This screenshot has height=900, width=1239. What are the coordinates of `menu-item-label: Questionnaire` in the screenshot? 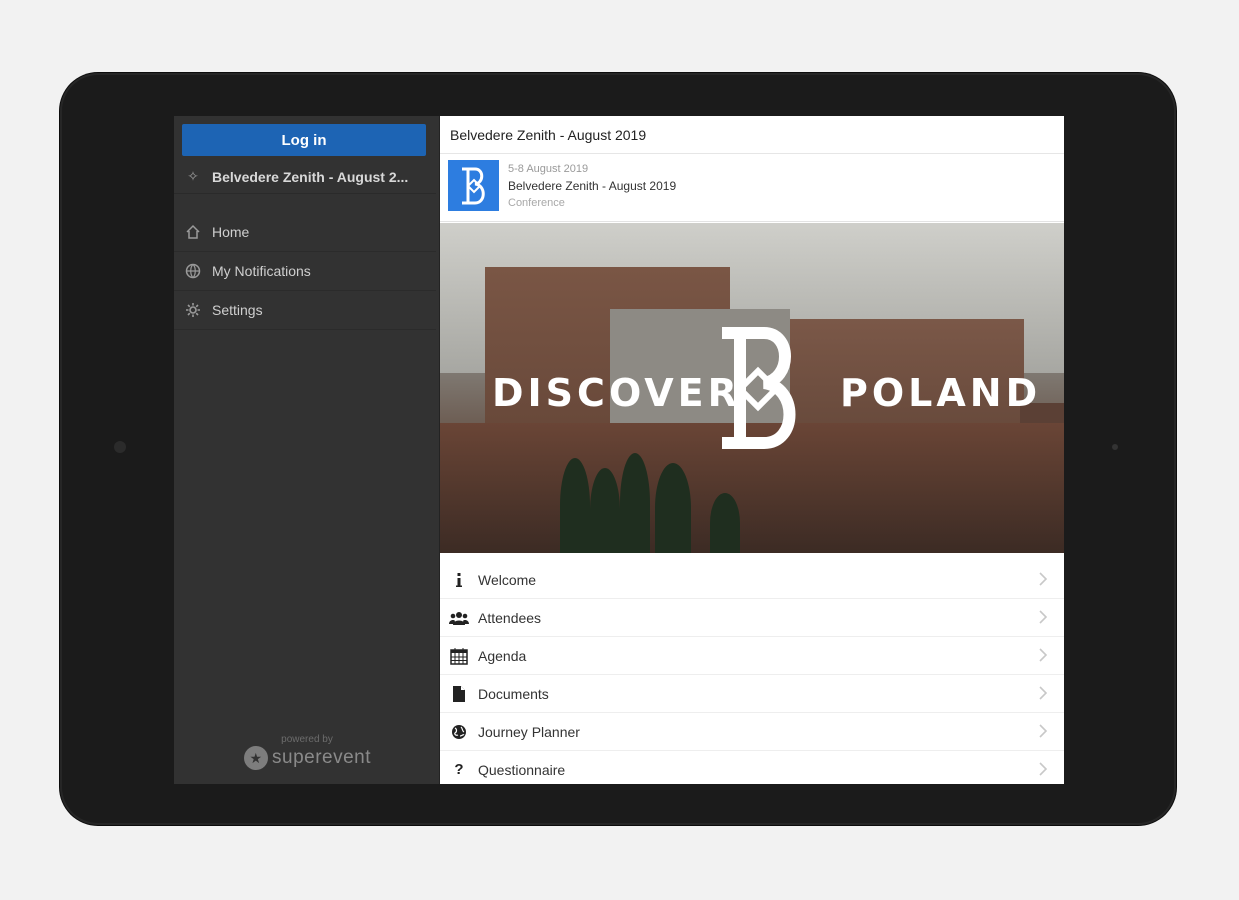 It's located at (522, 769).